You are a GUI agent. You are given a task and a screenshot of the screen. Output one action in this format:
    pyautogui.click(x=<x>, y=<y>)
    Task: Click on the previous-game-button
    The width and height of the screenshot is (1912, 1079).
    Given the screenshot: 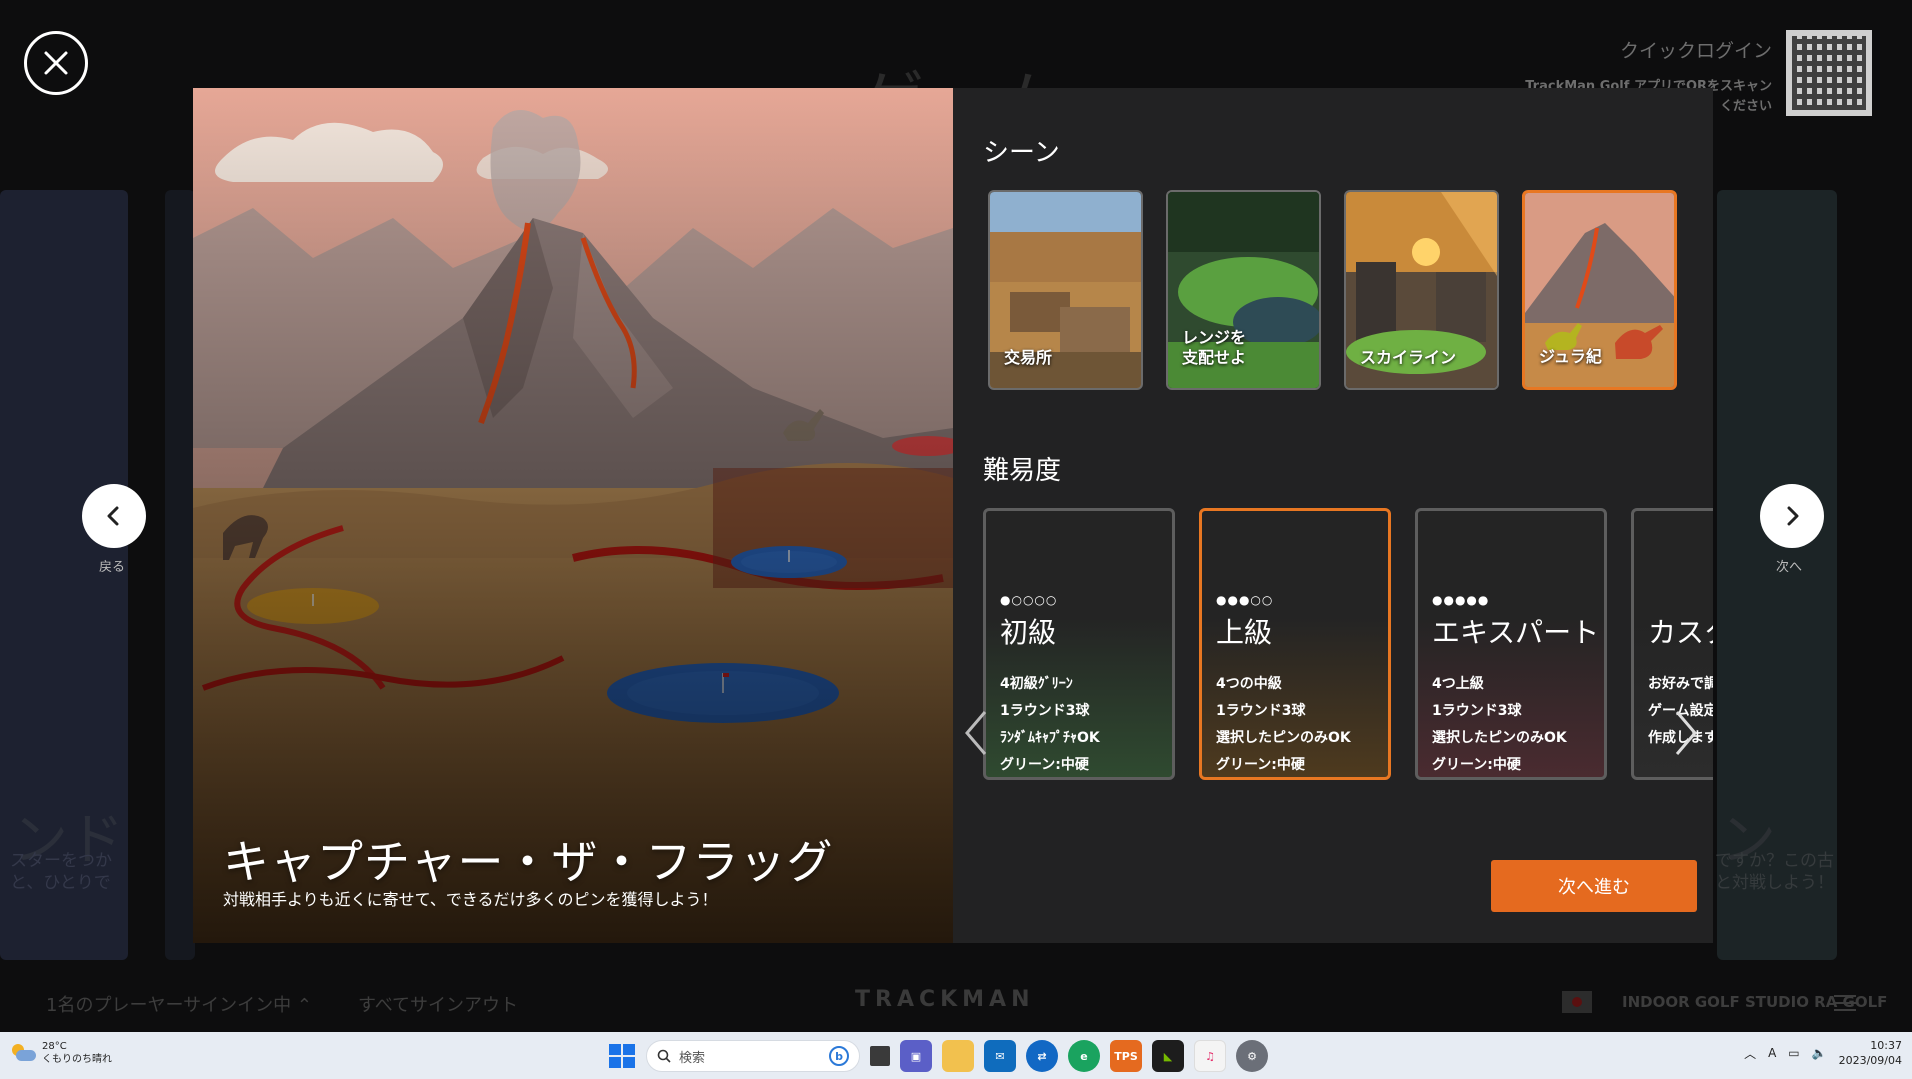 What is the action you would take?
    pyautogui.click(x=114, y=516)
    